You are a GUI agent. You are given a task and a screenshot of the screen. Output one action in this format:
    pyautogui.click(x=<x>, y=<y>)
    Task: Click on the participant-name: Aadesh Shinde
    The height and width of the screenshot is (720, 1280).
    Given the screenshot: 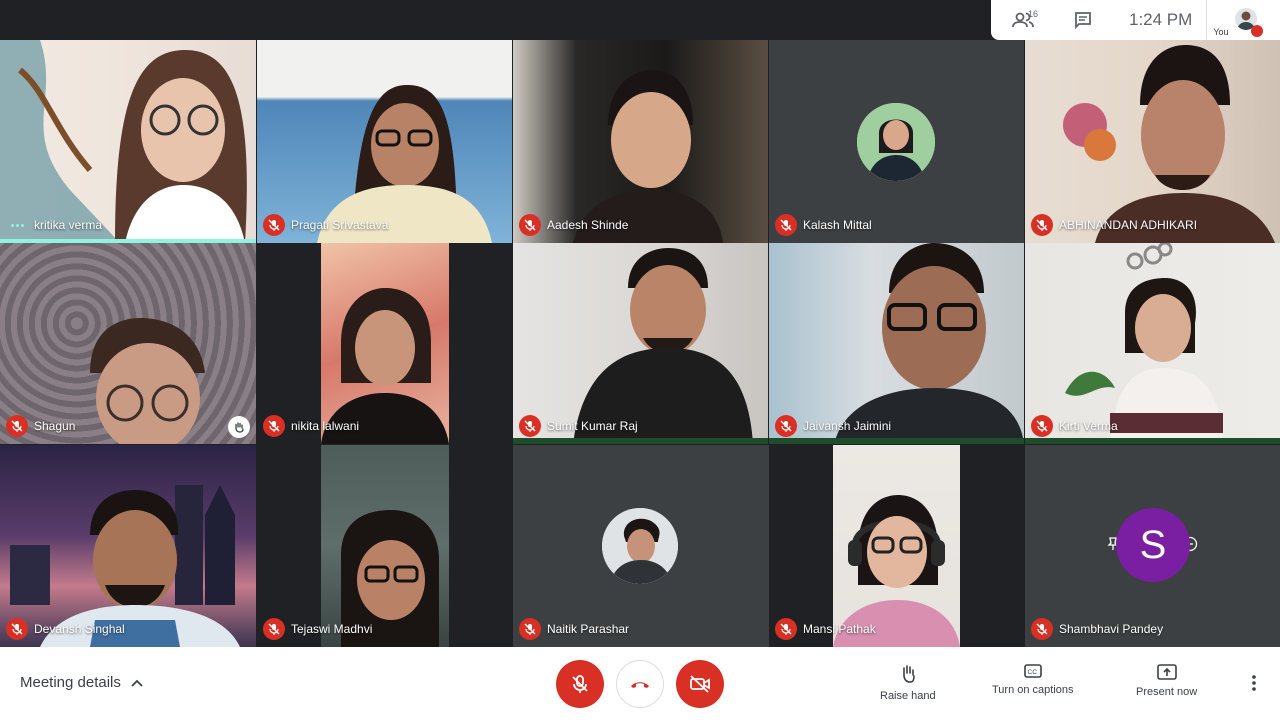 What is the action you would take?
    pyautogui.click(x=588, y=225)
    